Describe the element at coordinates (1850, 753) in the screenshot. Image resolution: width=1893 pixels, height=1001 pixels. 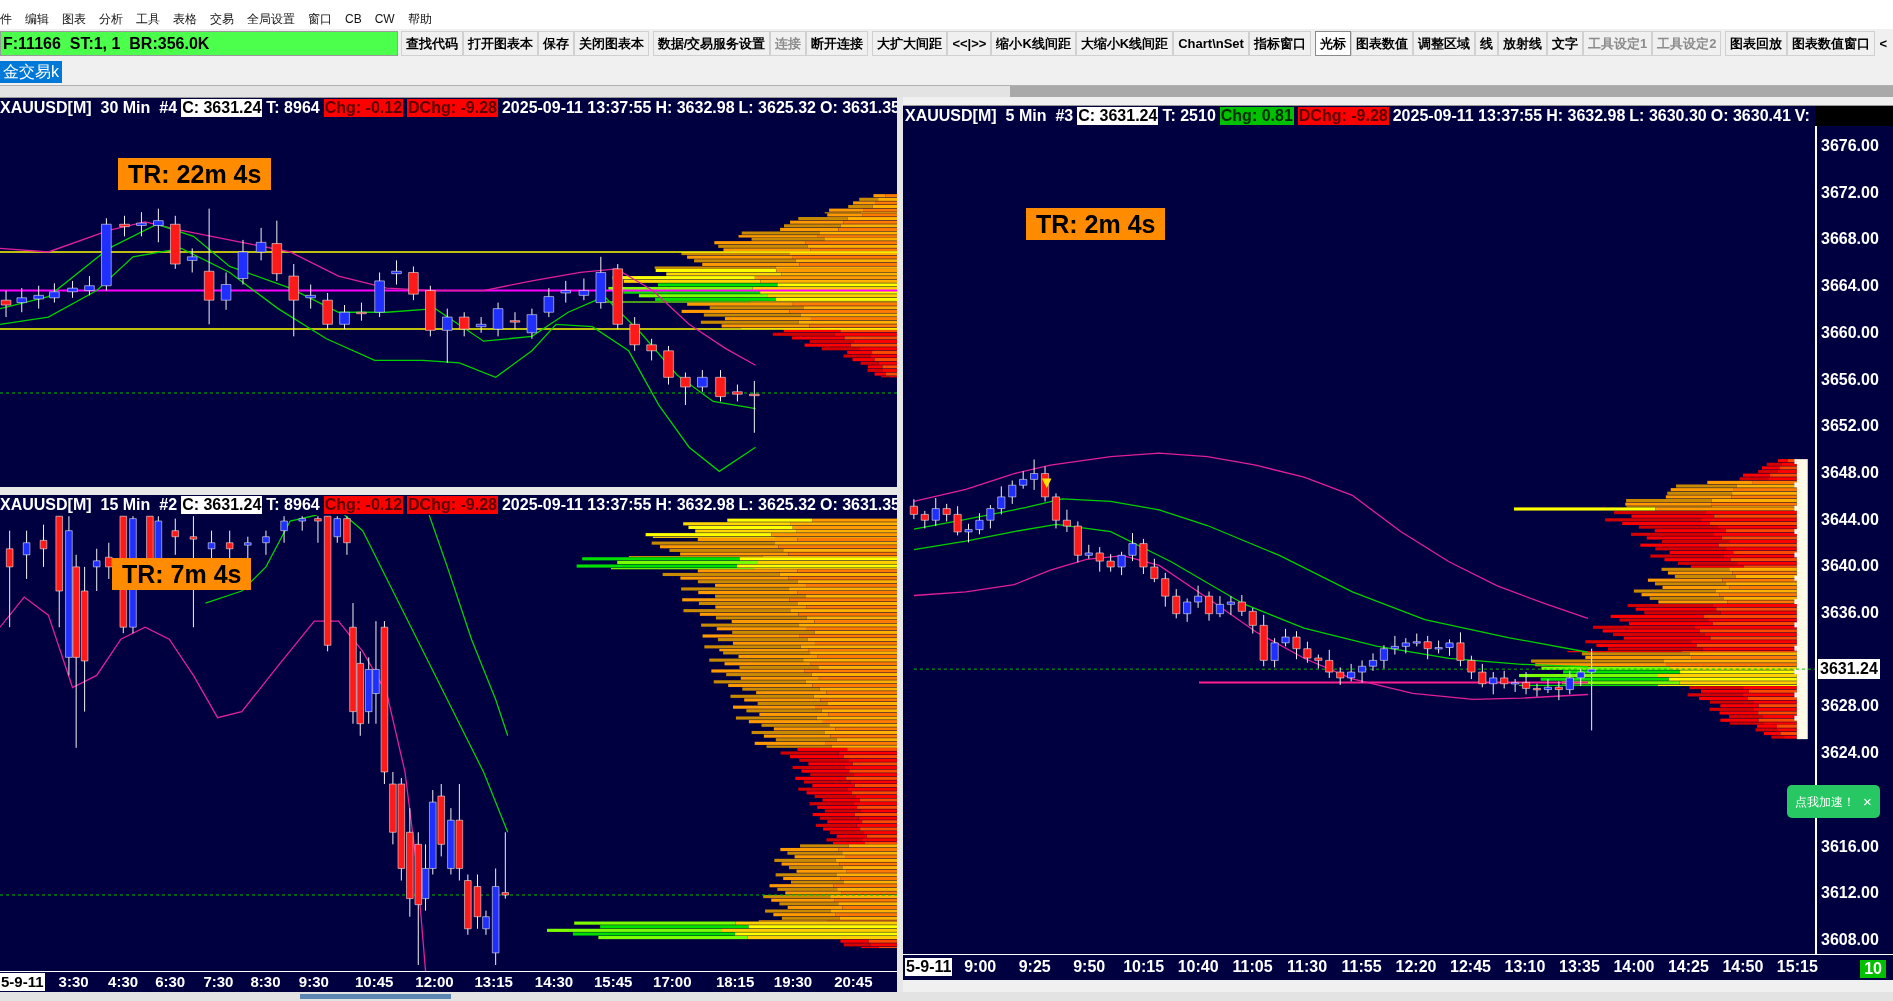
I see `price-axis-label: 3624.00` at that location.